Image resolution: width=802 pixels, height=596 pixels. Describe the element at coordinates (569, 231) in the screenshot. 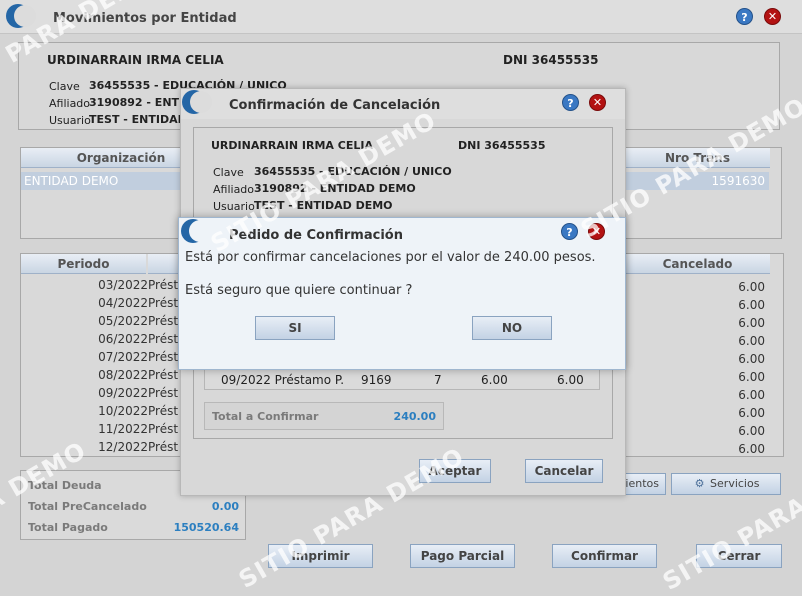

I see `confirm-dialog-help-icon: ?` at that location.